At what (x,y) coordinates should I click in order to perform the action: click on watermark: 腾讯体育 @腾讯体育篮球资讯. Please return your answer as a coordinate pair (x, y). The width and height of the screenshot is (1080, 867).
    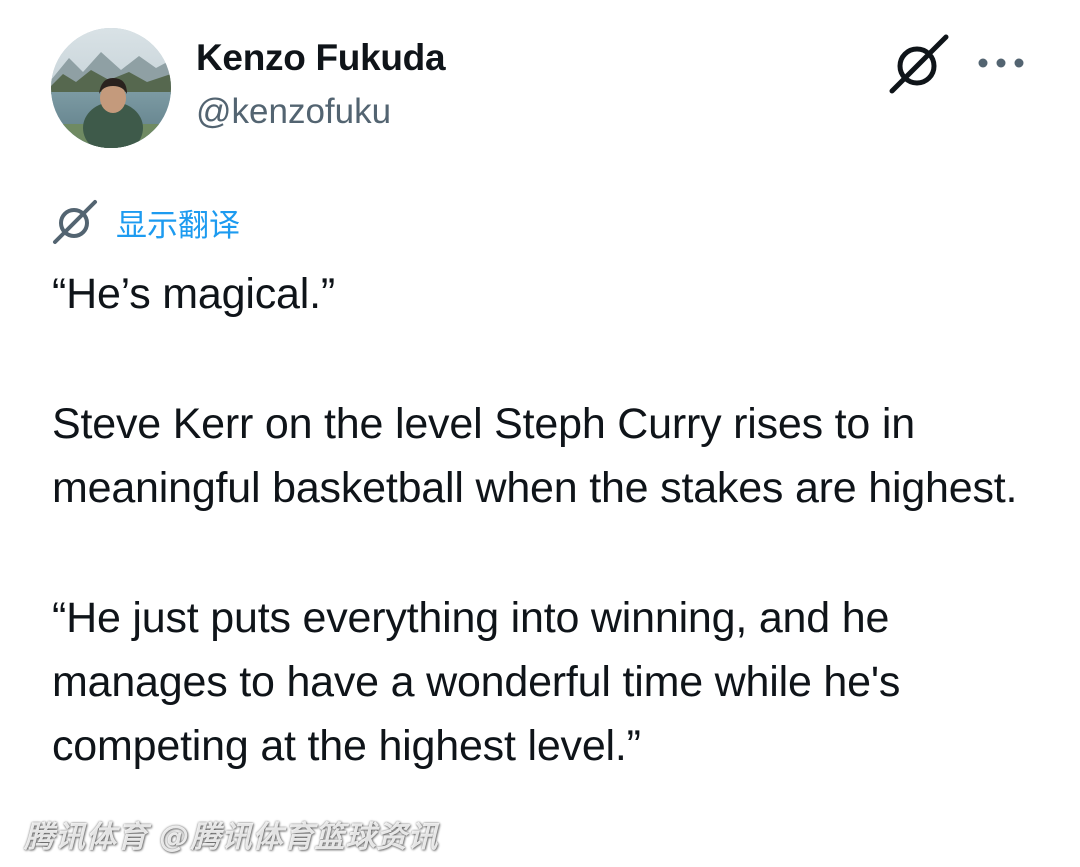
    Looking at the image, I should click on (231, 837).